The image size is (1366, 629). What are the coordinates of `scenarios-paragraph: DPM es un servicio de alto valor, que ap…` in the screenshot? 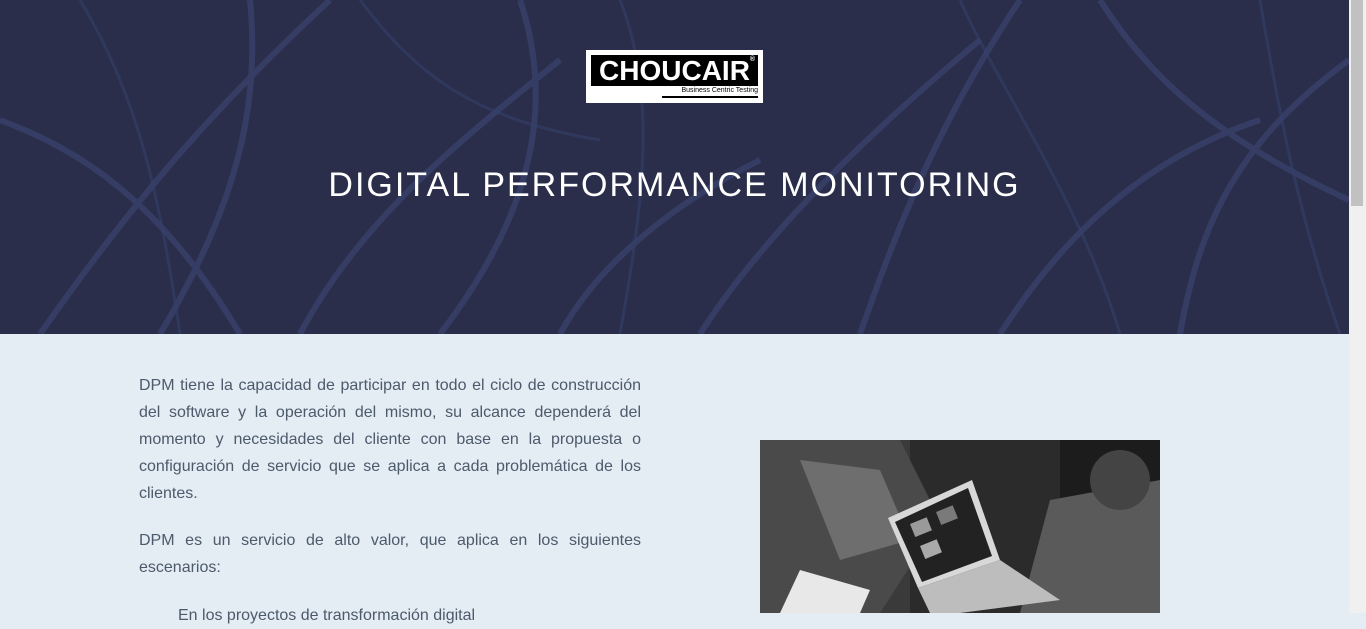 It's located at (390, 554).